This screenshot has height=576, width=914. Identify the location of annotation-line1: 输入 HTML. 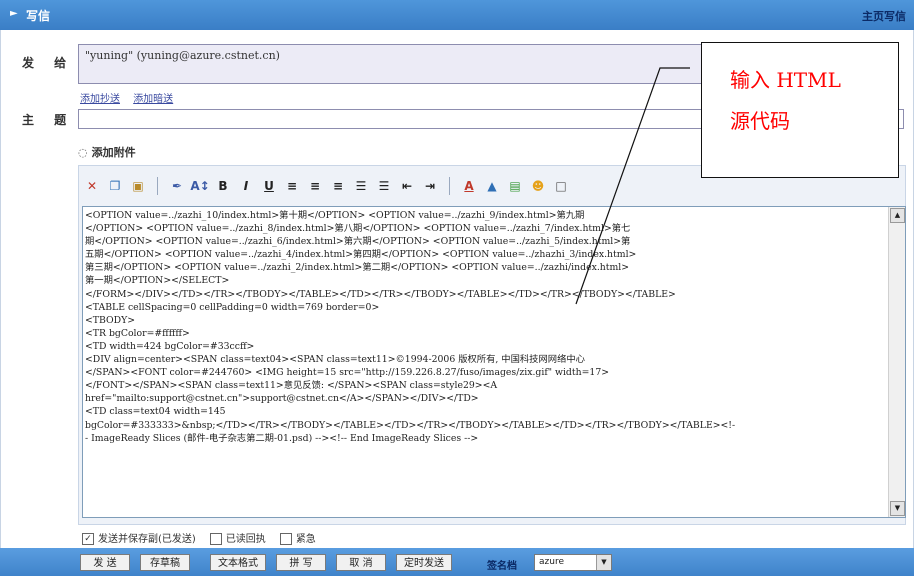
(785, 80).